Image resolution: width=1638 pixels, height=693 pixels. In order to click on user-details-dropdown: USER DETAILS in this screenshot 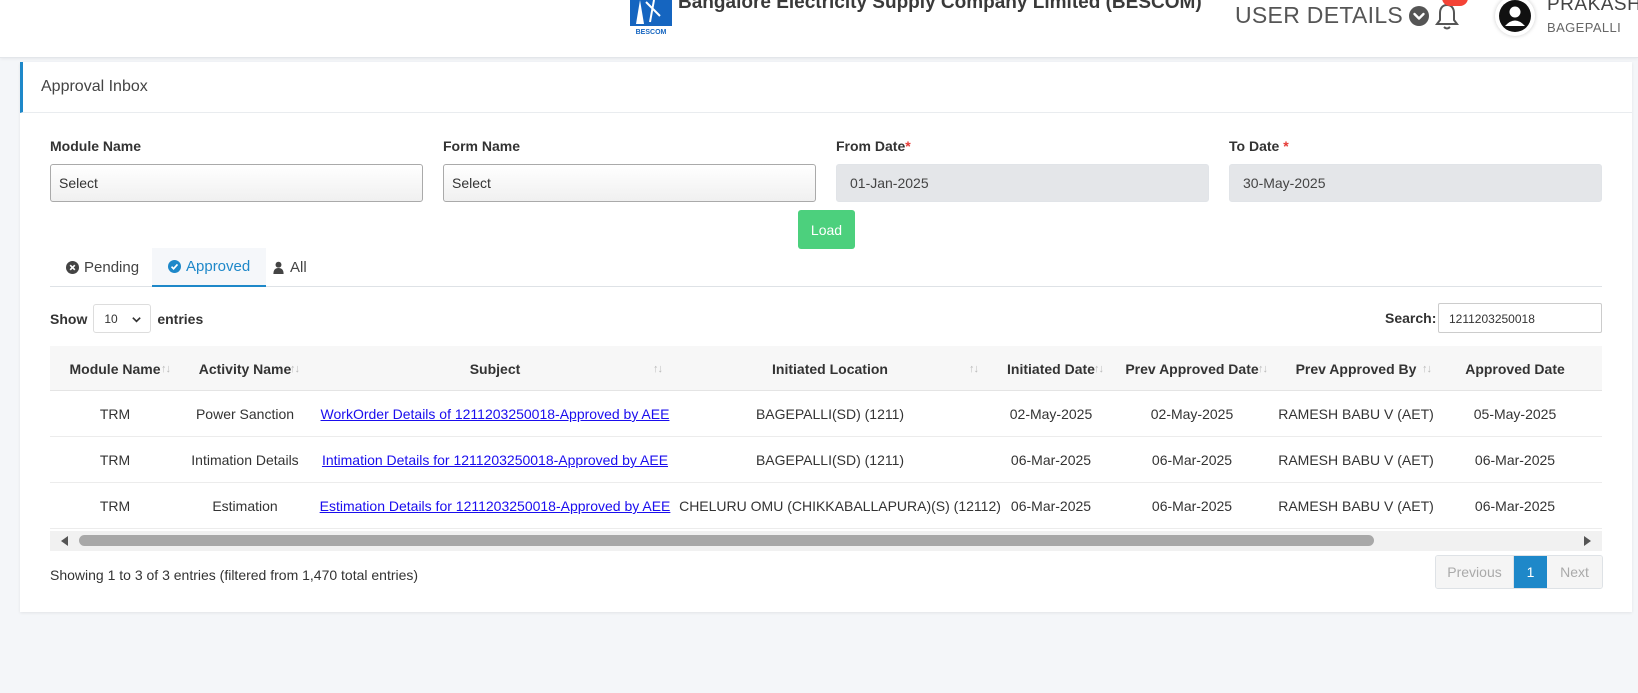, I will do `click(1332, 15)`.